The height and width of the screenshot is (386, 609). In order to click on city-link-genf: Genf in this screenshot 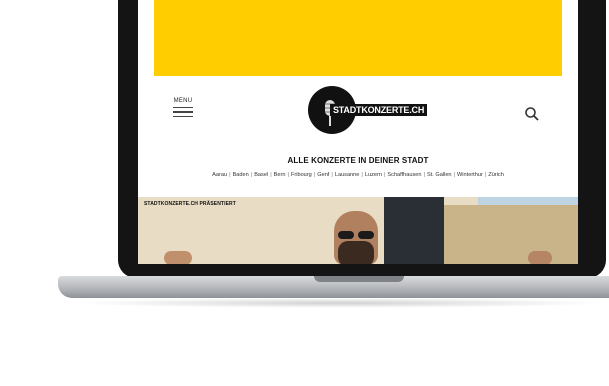, I will do `click(323, 175)`.